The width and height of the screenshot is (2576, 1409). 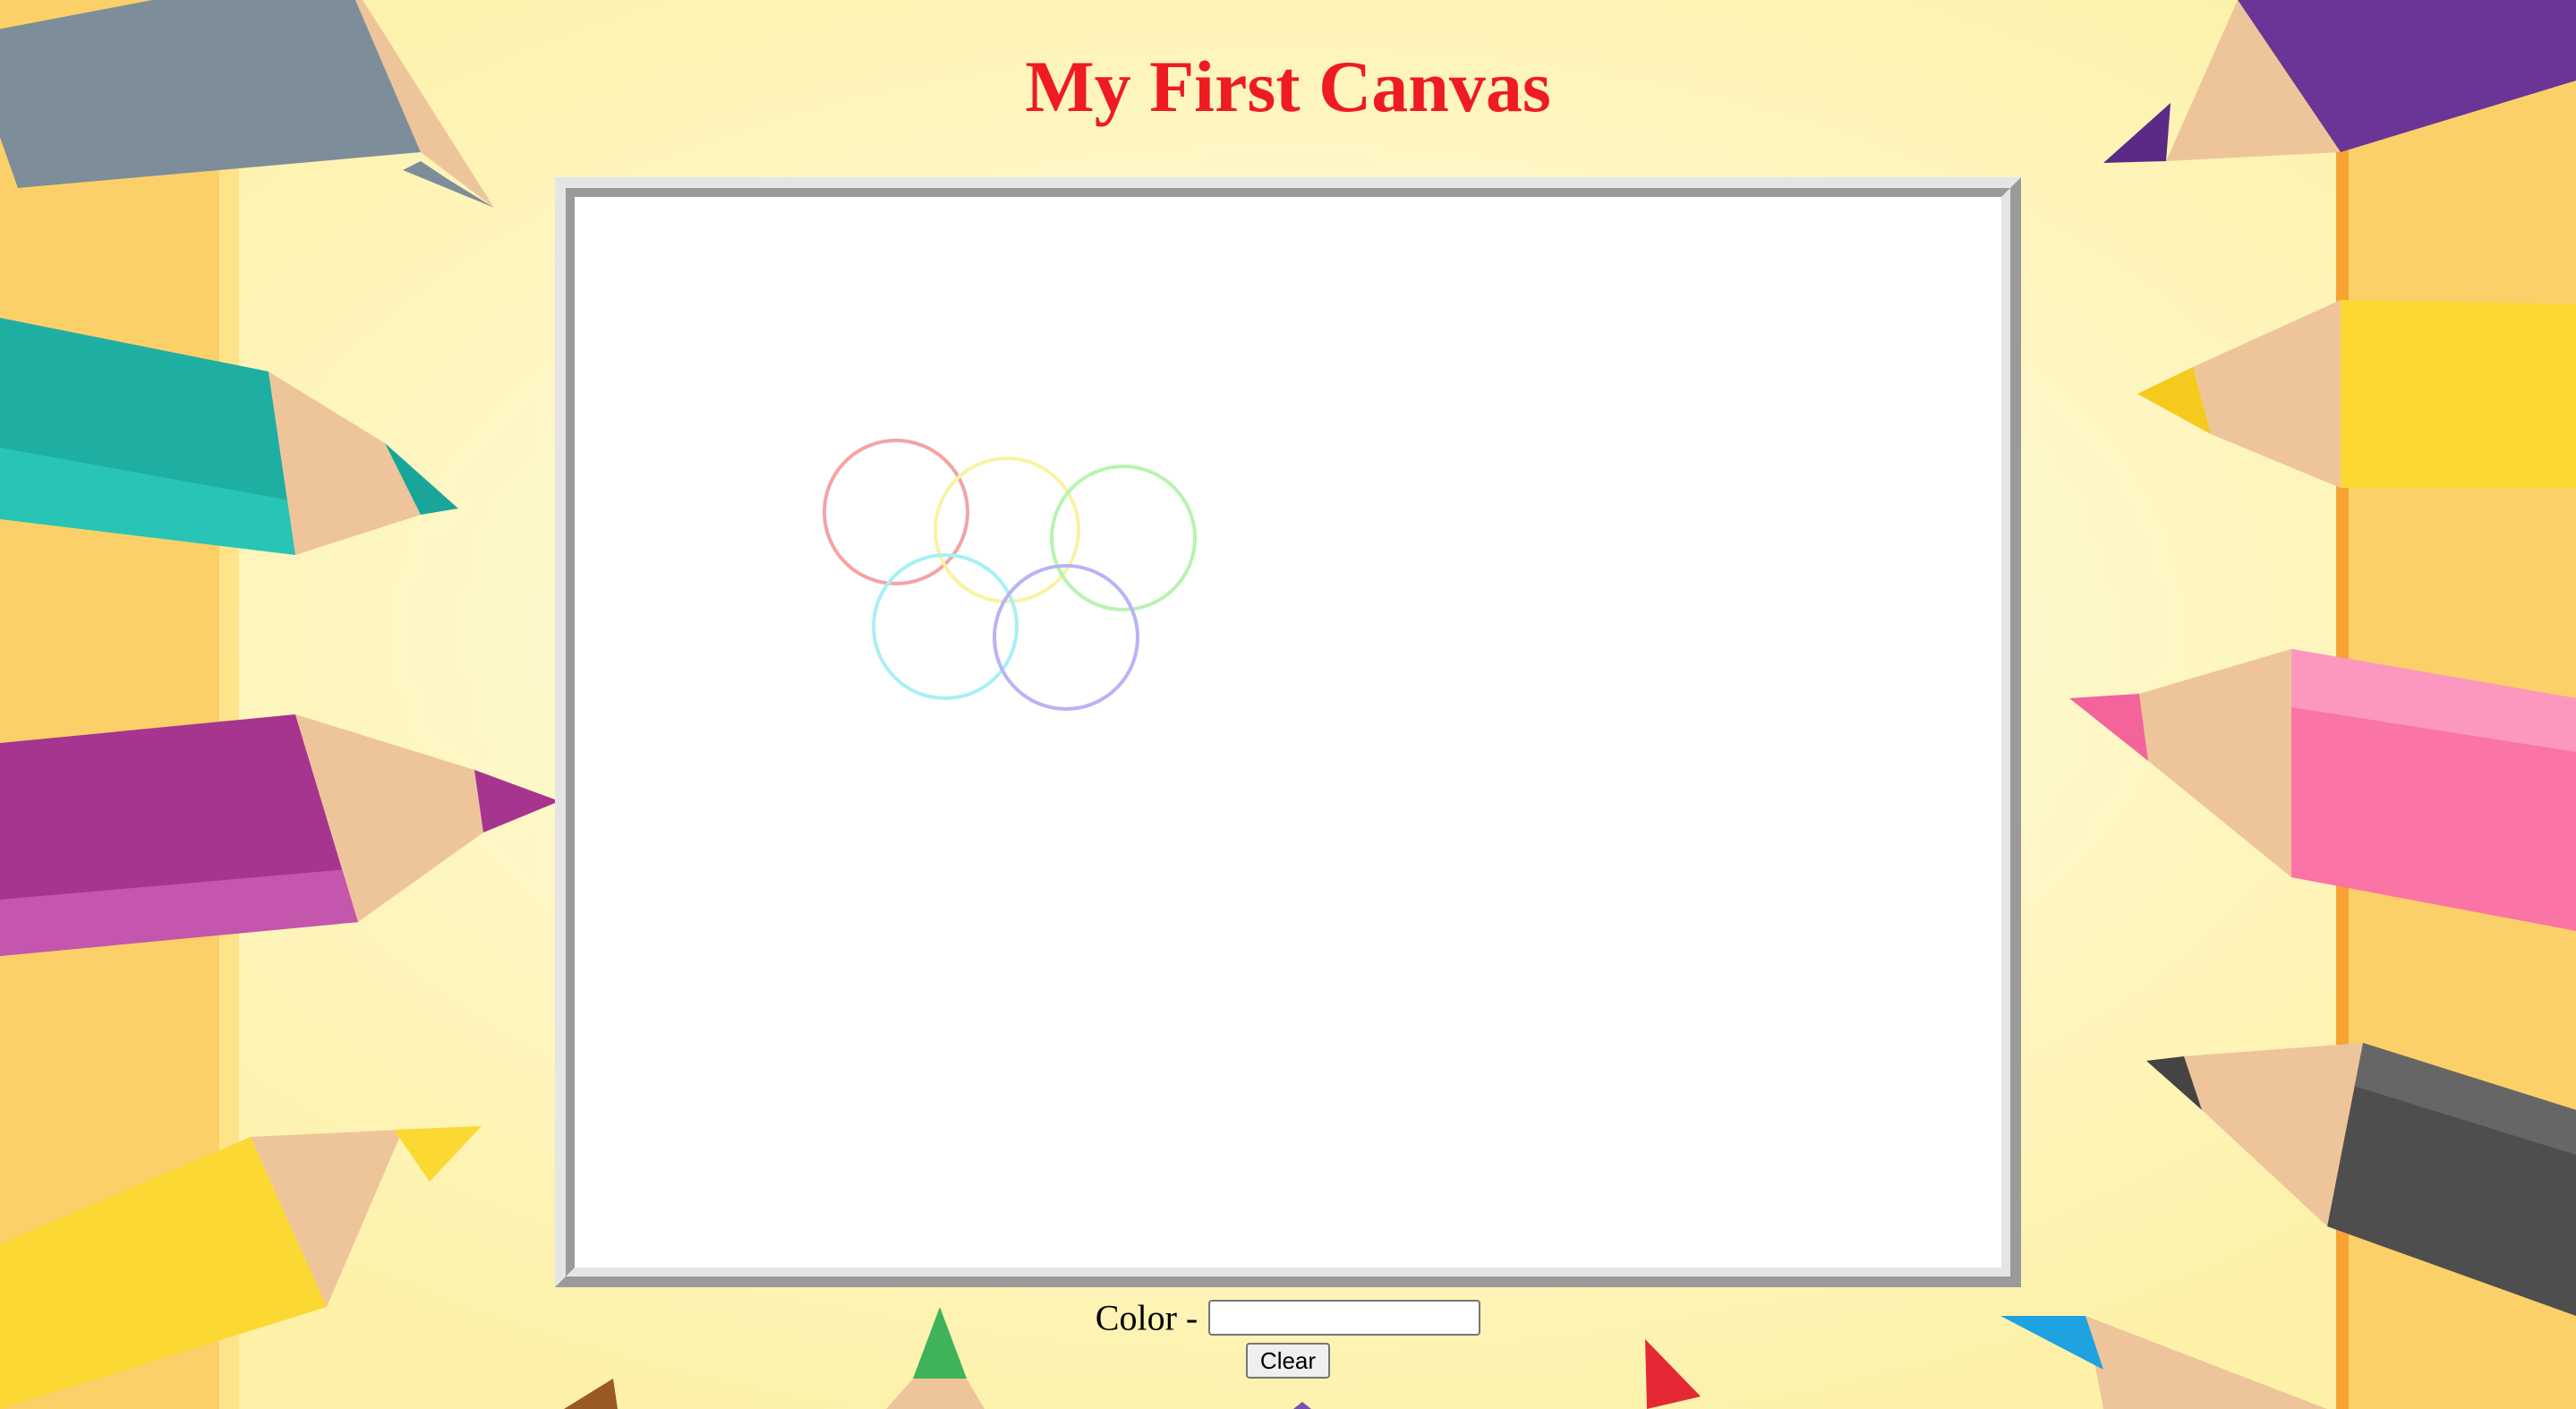 I want to click on color-row: Color -, so click(x=1288, y=1318).